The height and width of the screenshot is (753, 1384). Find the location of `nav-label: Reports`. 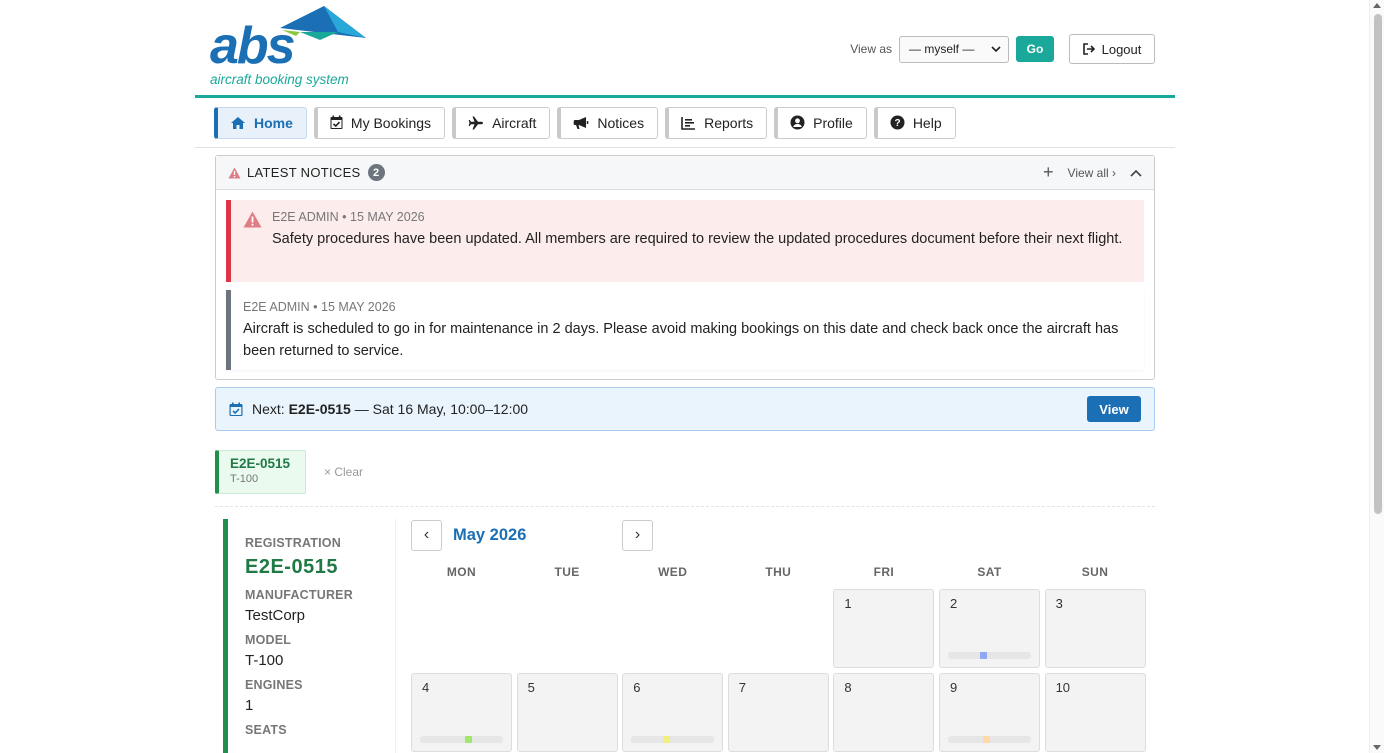

nav-label: Reports is located at coordinates (729, 122).